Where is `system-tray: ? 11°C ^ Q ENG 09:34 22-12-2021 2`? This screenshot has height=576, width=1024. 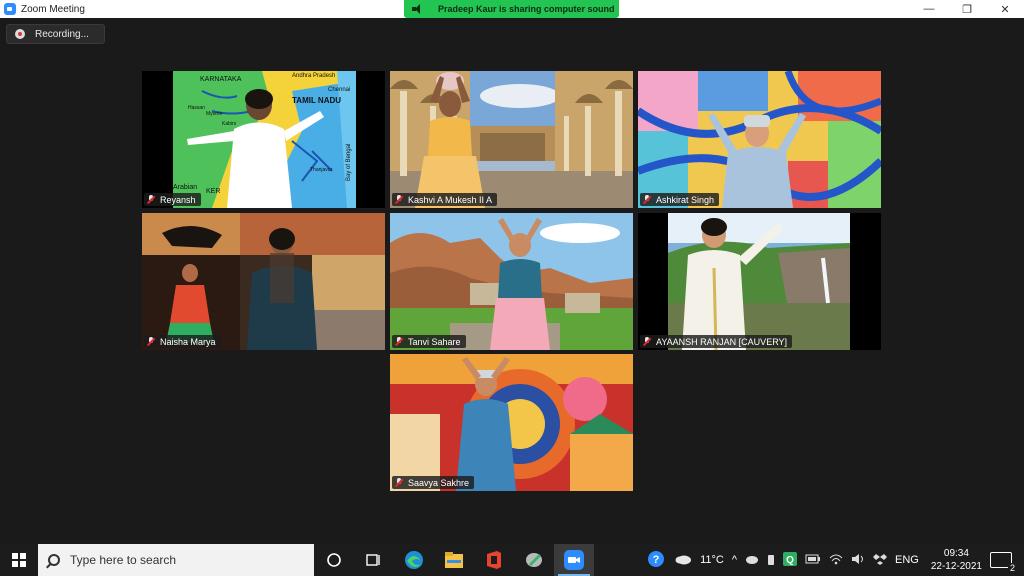 system-tray: ? 11°C ^ Q ENG 09:34 22-12-2021 2 is located at coordinates (833, 560).